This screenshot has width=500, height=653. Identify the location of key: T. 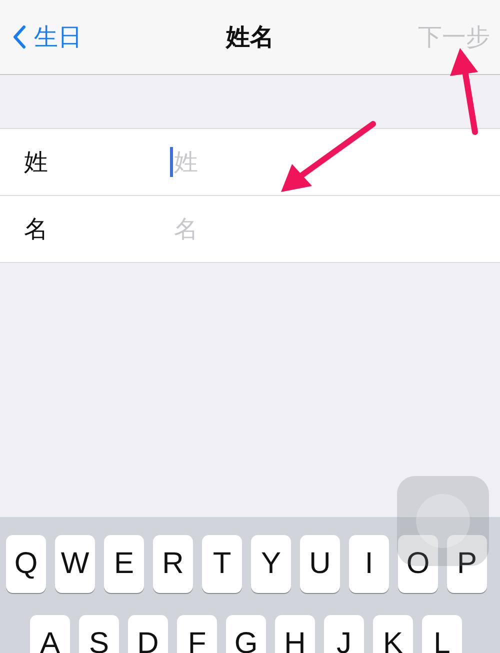
(222, 564).